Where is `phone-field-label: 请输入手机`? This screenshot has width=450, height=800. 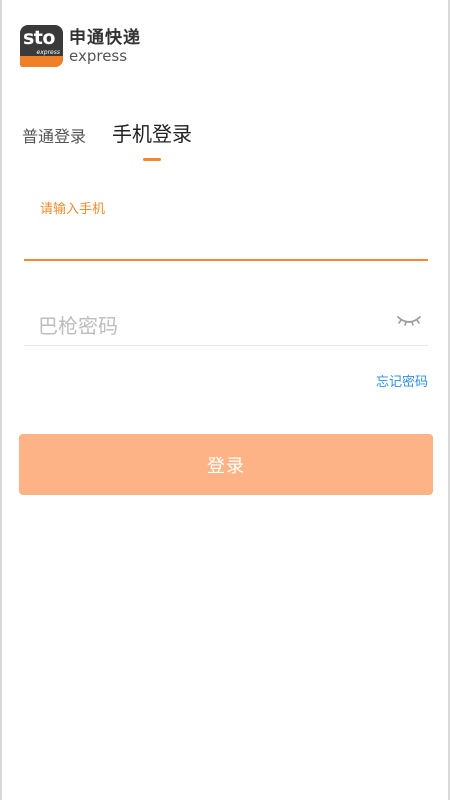
phone-field-label: 请输入手机 is located at coordinates (73, 209).